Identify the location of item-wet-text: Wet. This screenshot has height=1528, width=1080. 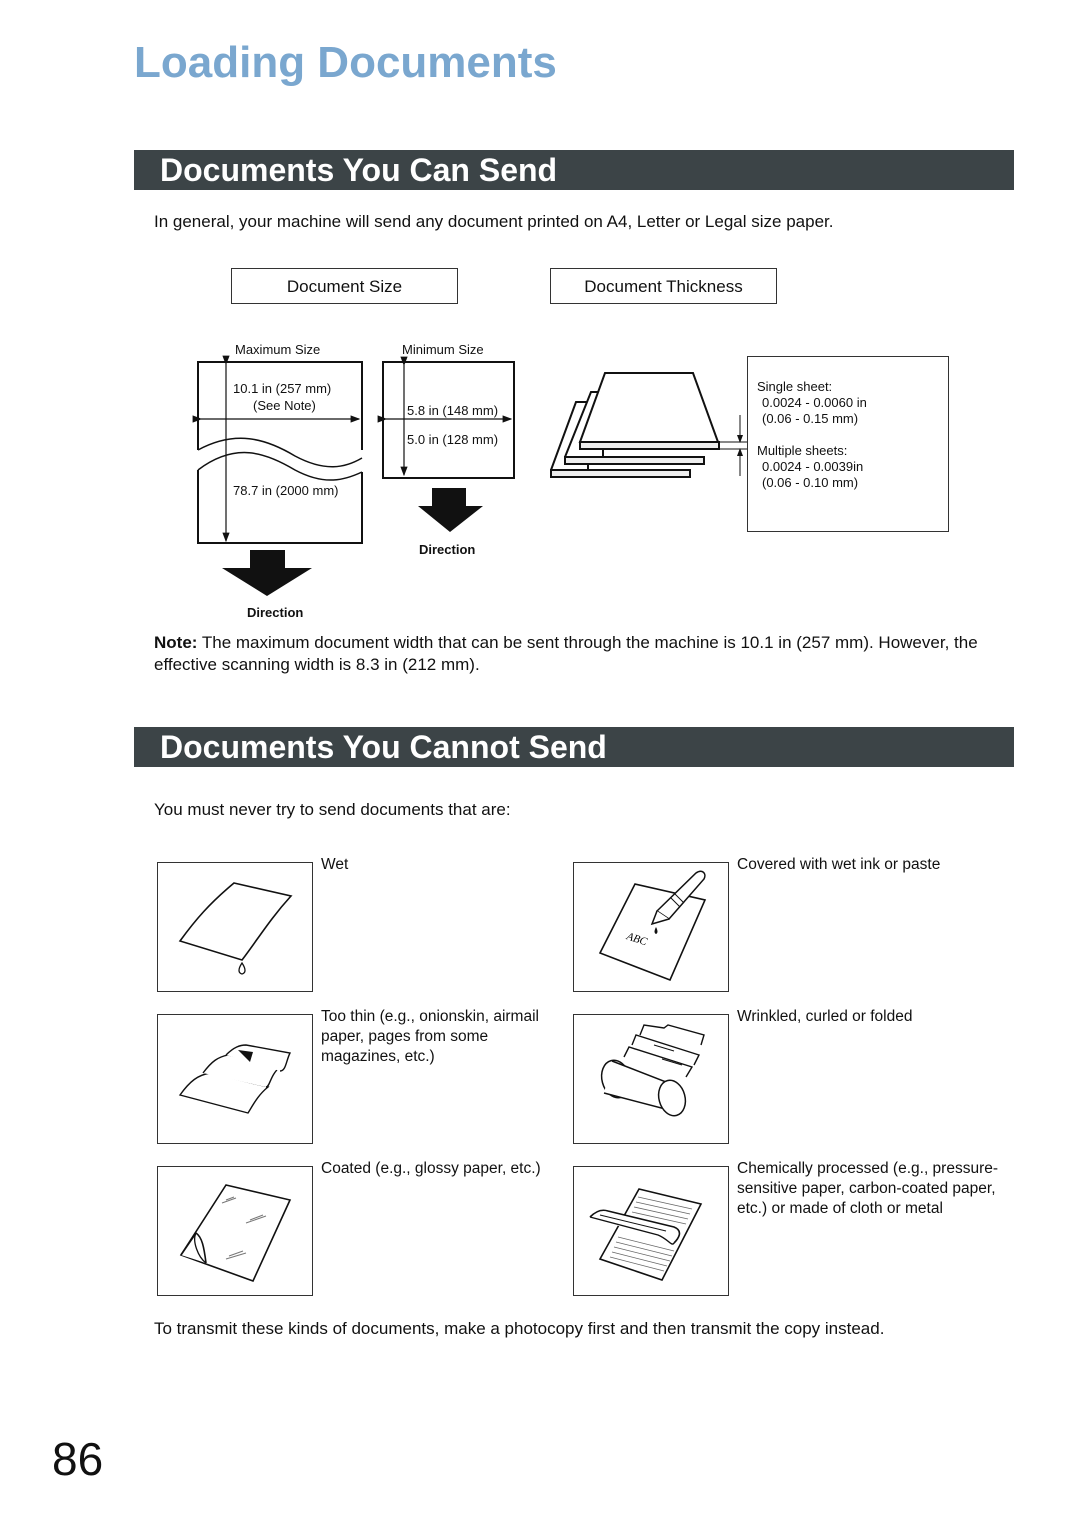
(335, 864).